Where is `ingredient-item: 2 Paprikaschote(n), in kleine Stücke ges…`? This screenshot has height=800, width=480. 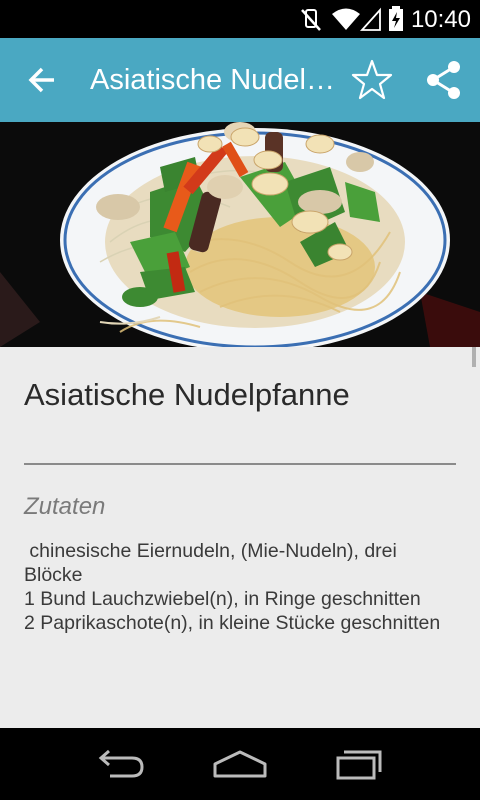
ingredient-item: 2 Paprikaschote(n), in kleine Stücke ges… is located at coordinates (232, 623).